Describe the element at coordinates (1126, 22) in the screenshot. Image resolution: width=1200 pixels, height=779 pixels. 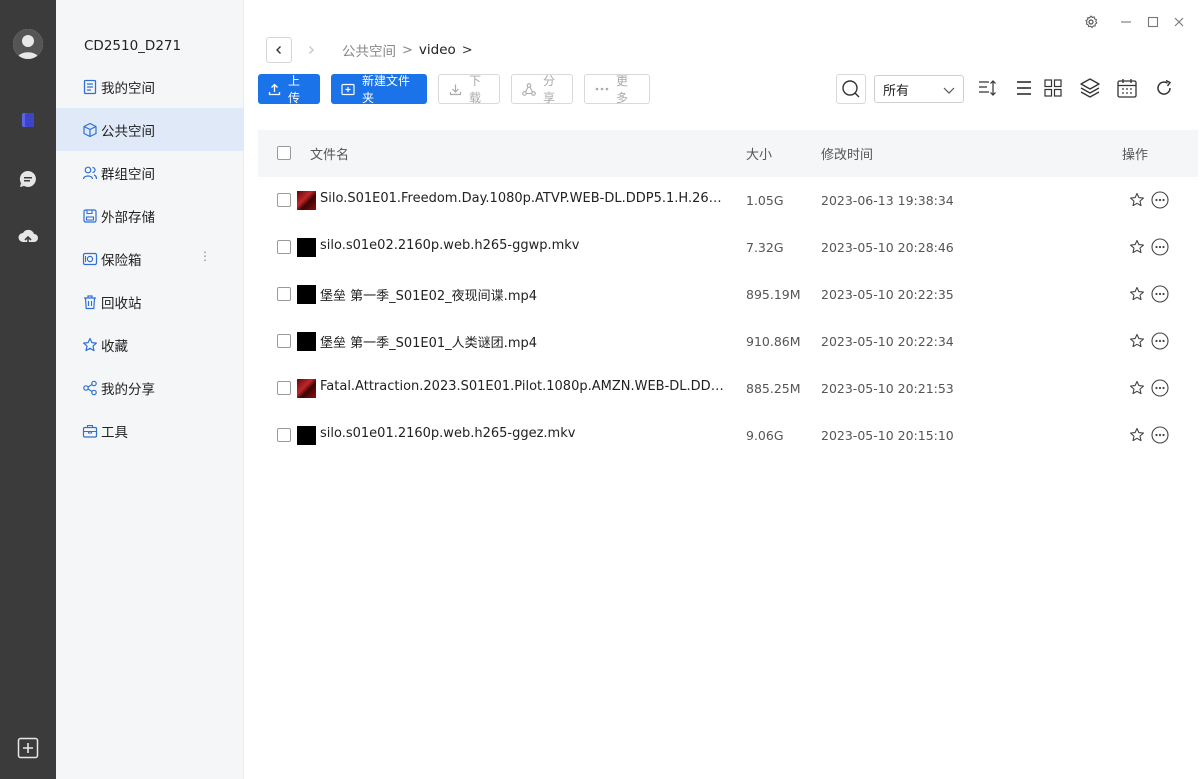
I see `minimize-icon` at that location.